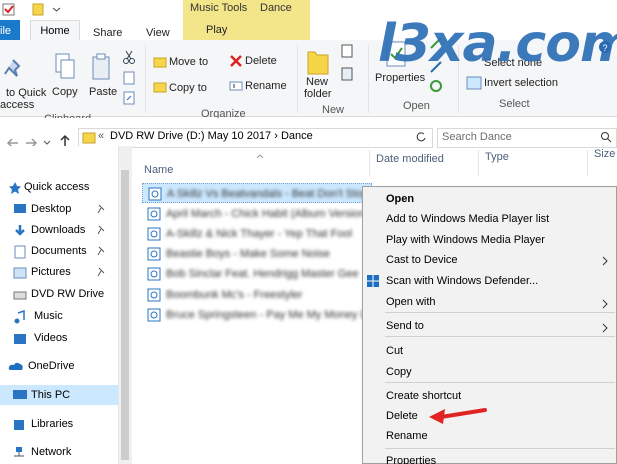 The image size is (617, 464). I want to click on search-icon, so click(606, 137).